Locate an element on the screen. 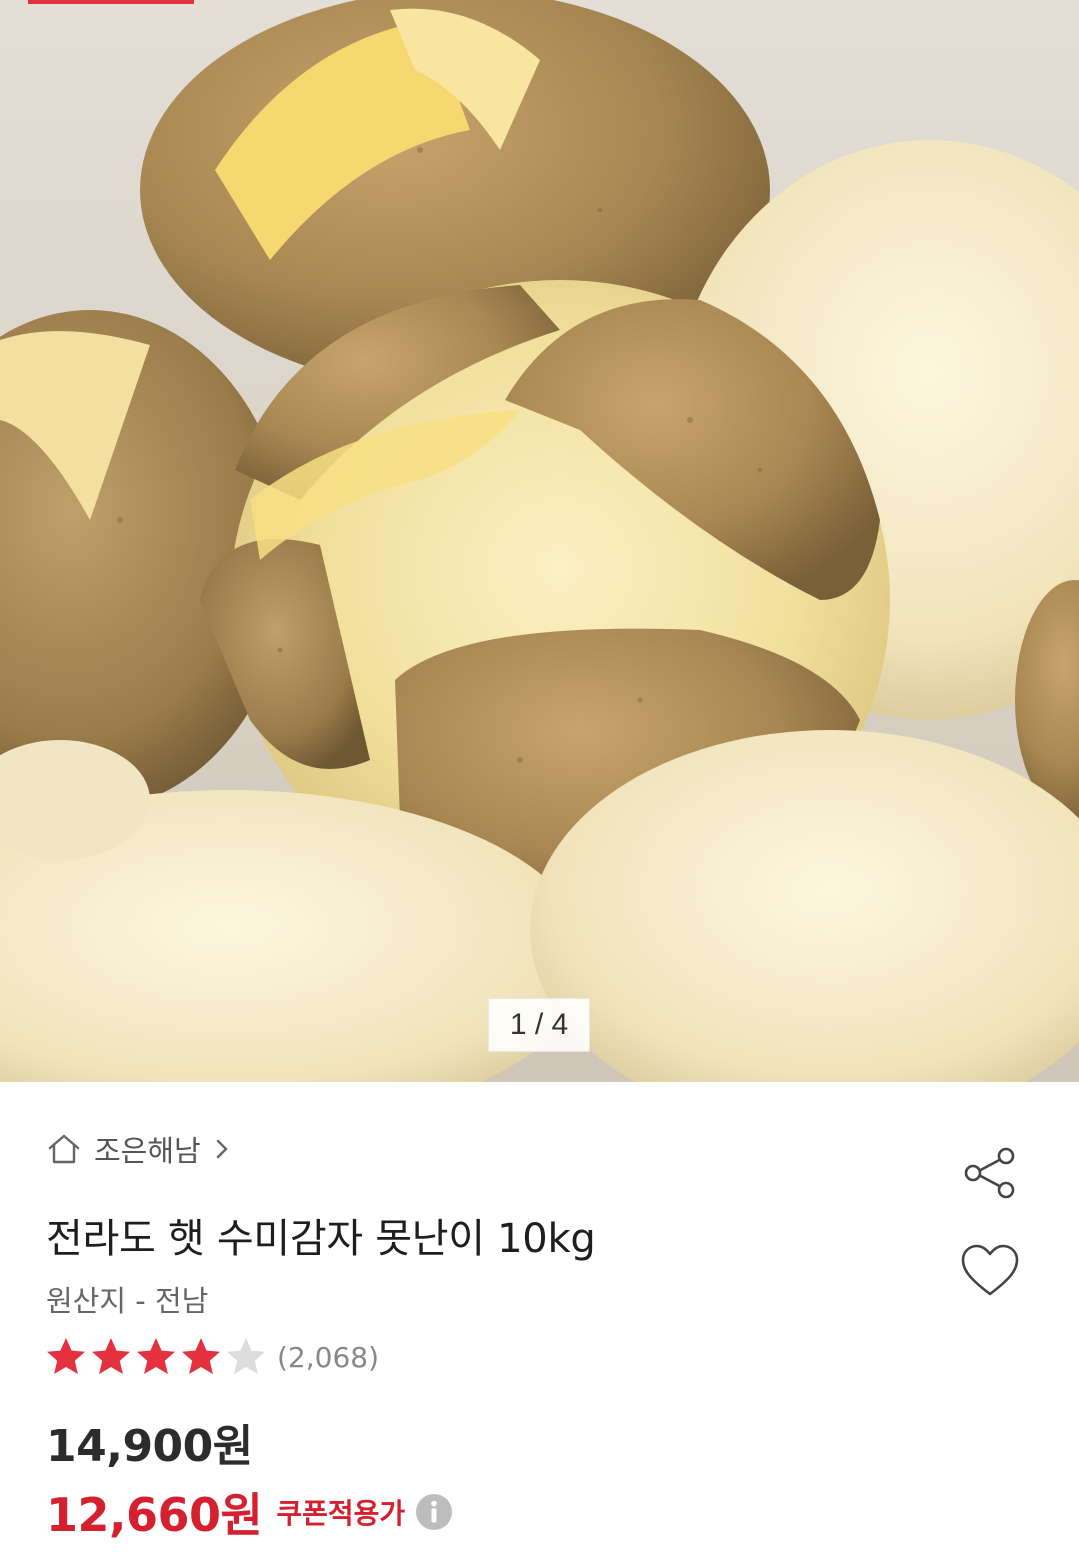 The image size is (1079, 1553). wishlist-button is located at coordinates (990, 1271).